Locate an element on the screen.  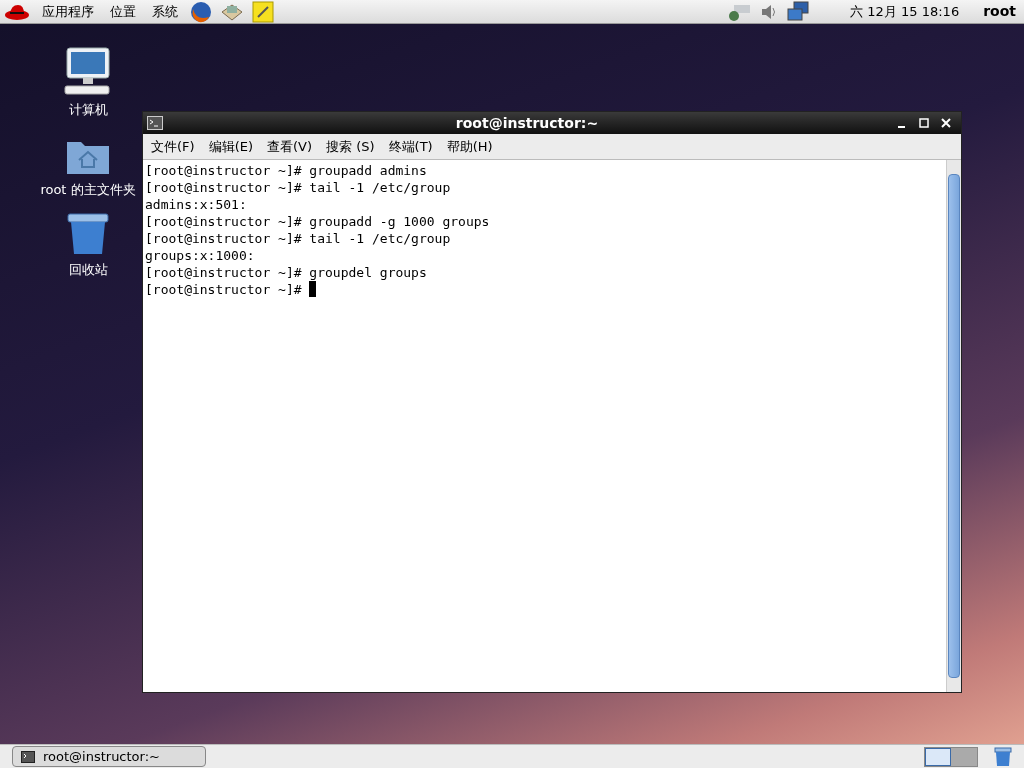
menu-item: 文件(F) is located at coordinates (173, 146).